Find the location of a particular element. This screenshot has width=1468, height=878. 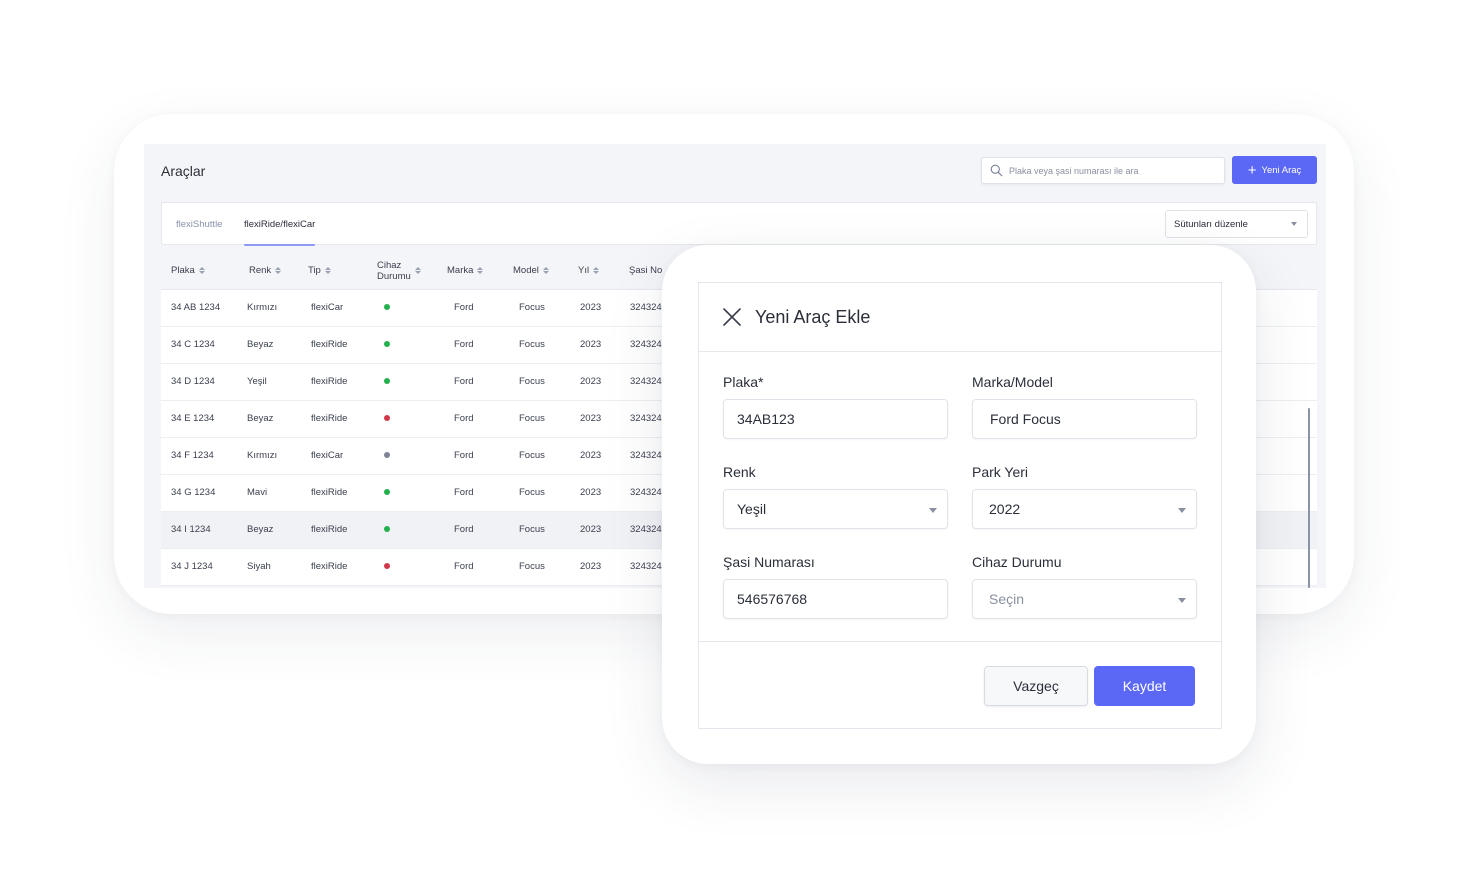

tab-label: flexiRide/flexiCar is located at coordinates (280, 224).